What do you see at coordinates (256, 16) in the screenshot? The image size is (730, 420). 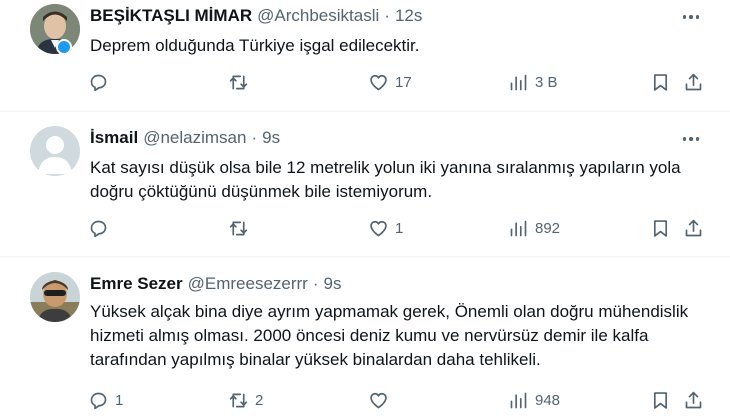 I see `tweet-header: BEŞİKTAŞLI MİMAR @Archbesiktasli · 12s` at bounding box center [256, 16].